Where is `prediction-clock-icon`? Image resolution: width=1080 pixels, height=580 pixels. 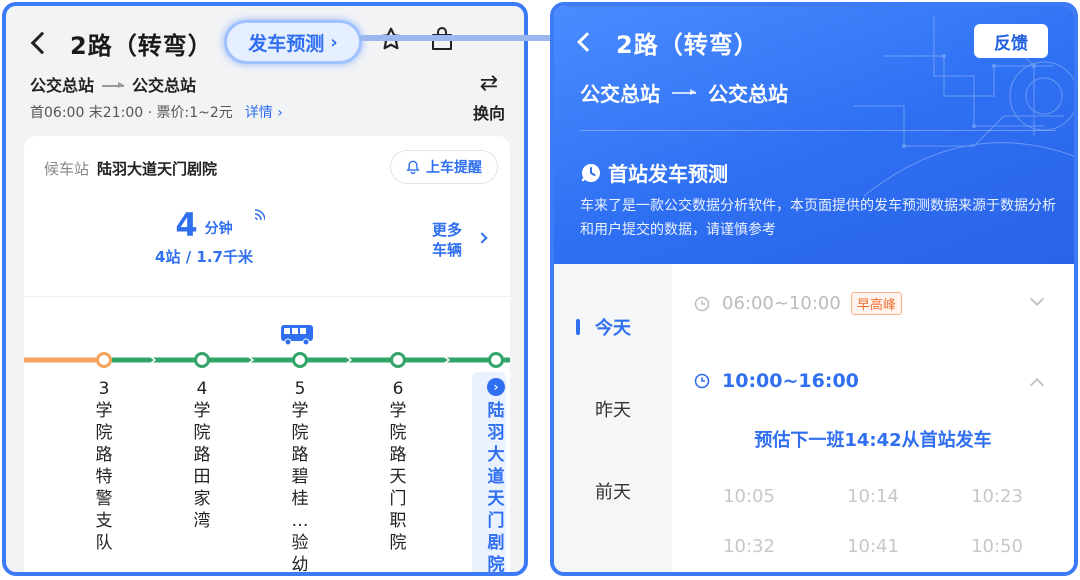
prediction-clock-icon is located at coordinates (590, 172).